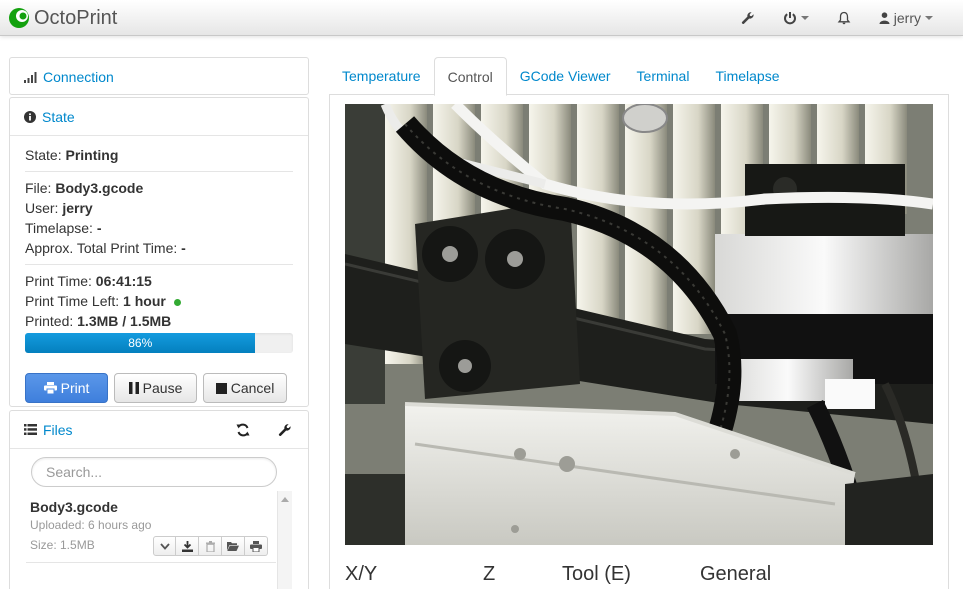 The width and height of the screenshot is (963, 589). Describe the element at coordinates (159, 188) in the screenshot. I see `file-row: File: Body3.gcode` at that location.